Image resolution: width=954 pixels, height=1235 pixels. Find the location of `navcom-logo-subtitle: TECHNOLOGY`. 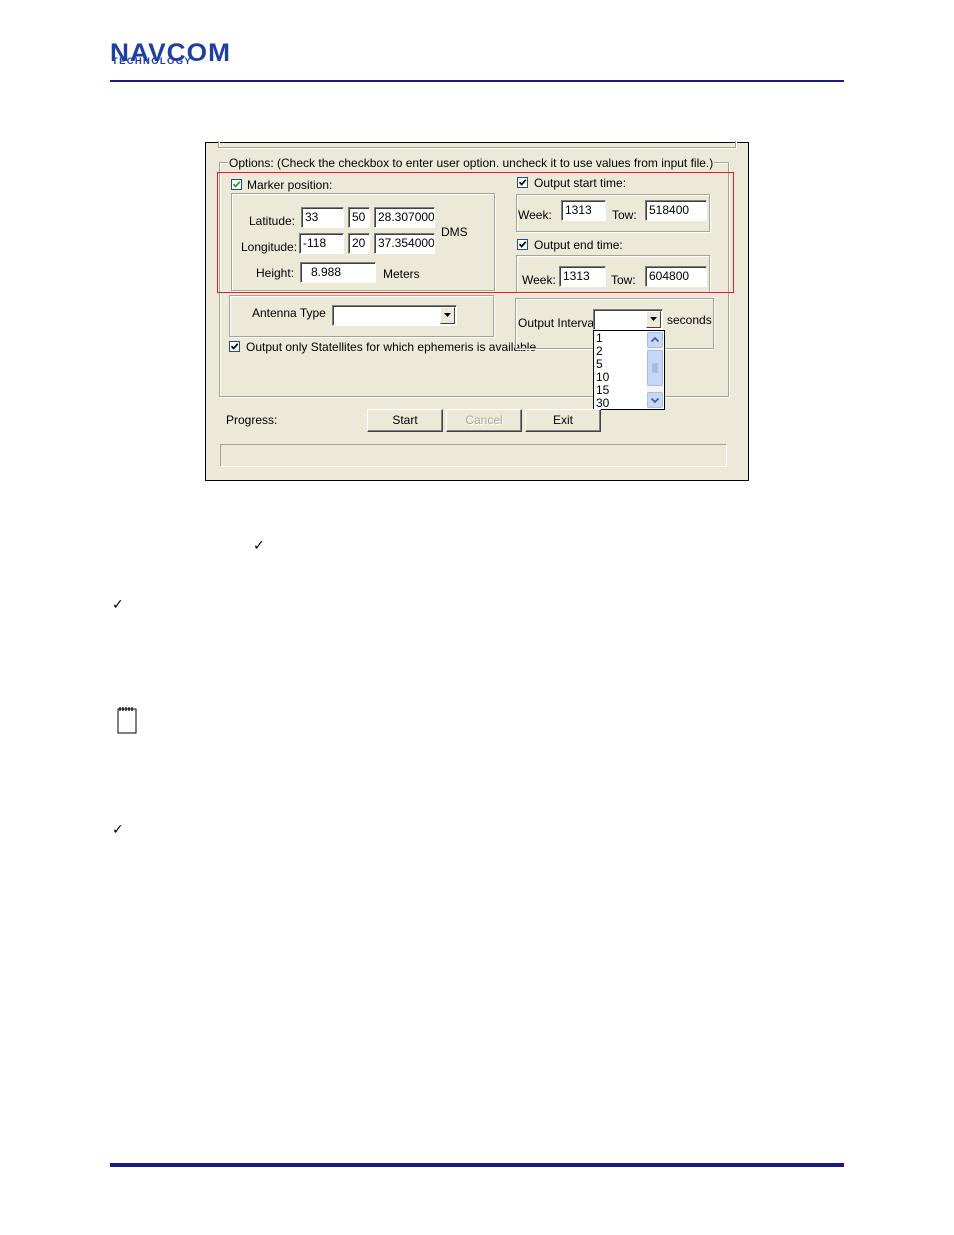

navcom-logo-subtitle: TECHNOLOGY is located at coordinates (152, 61).